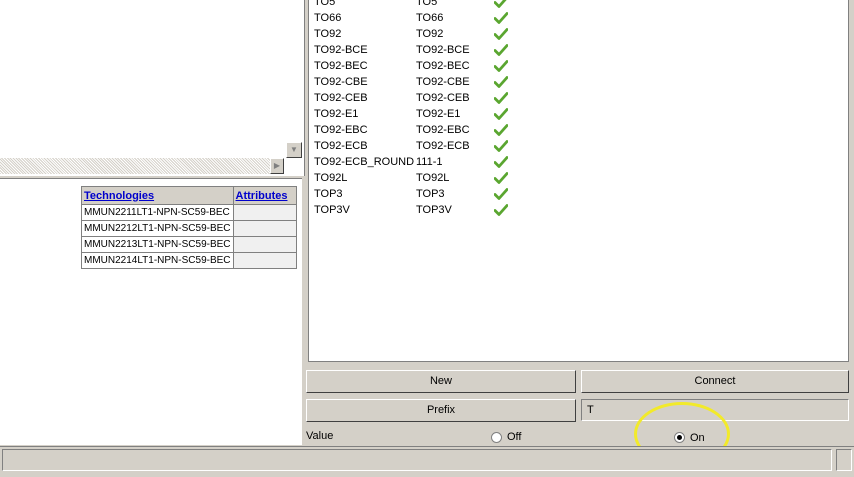 Image resolution: width=854 pixels, height=477 pixels. I want to click on package-mapped-name: TO92L, so click(433, 178).